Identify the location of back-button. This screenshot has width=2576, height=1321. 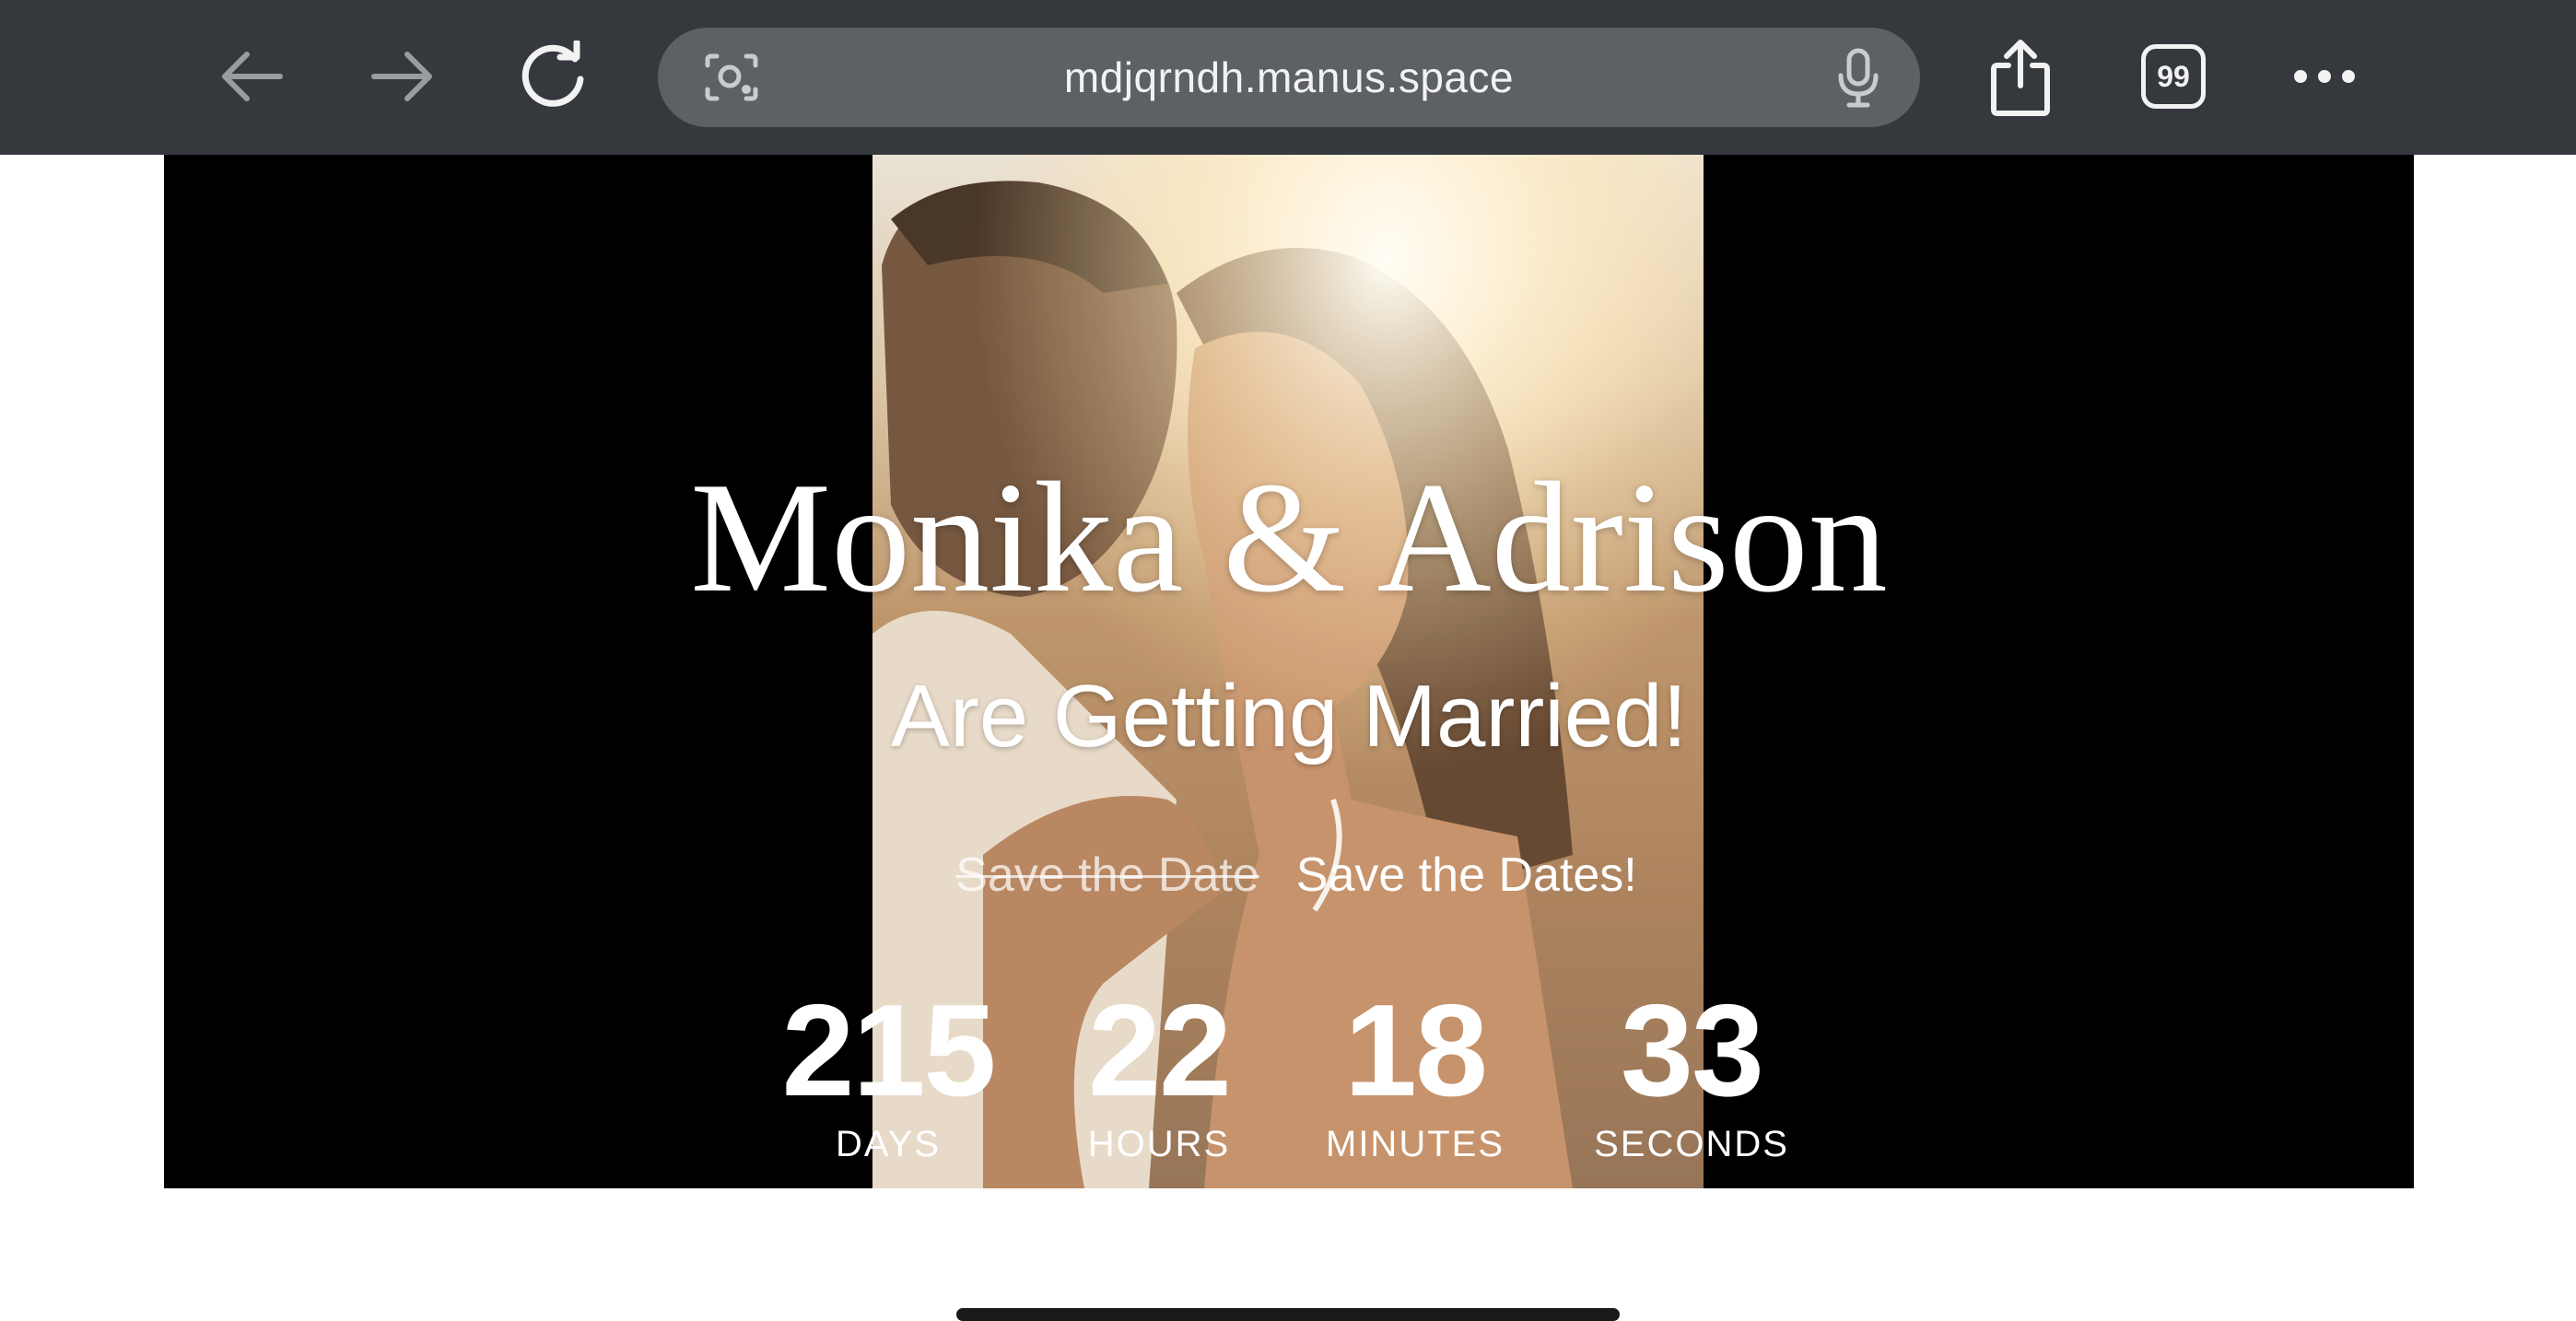
(251, 76).